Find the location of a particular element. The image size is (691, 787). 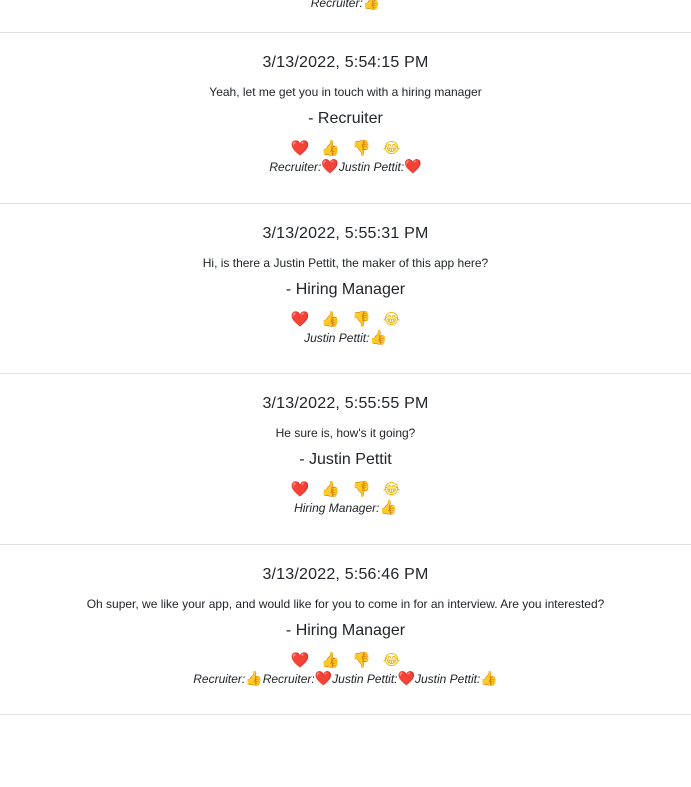

message-timestamp: 3/13/2022, 5:54:15 PM is located at coordinates (345, 62).